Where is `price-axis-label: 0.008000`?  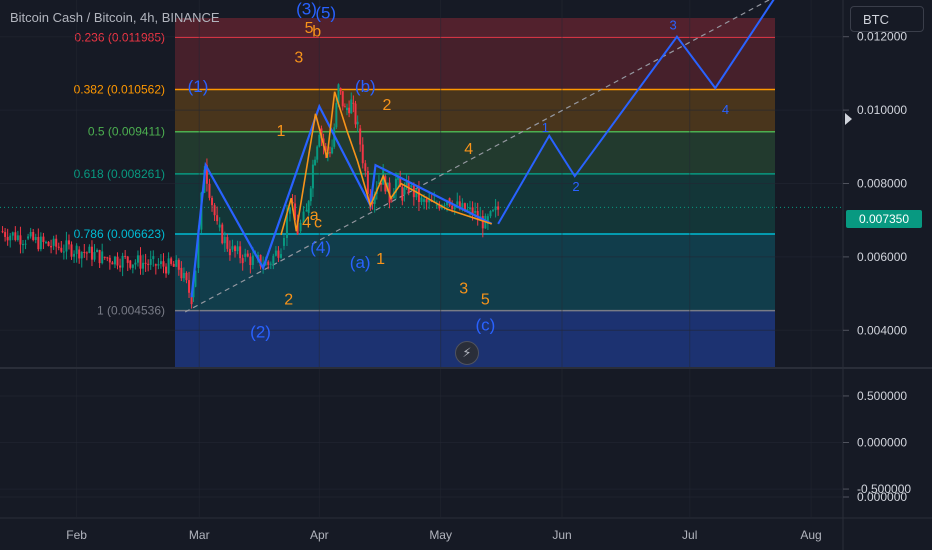
price-axis-label: 0.008000 is located at coordinates (882, 184).